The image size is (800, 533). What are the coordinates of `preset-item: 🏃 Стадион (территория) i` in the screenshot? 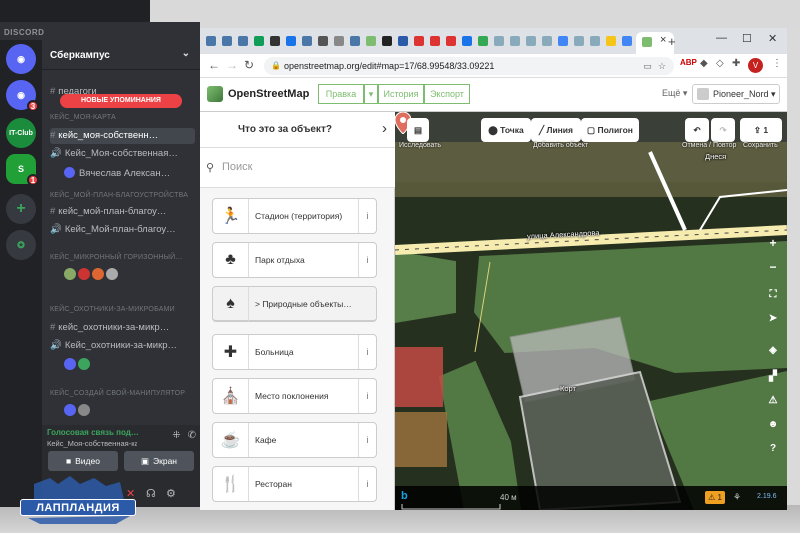 It's located at (294, 216).